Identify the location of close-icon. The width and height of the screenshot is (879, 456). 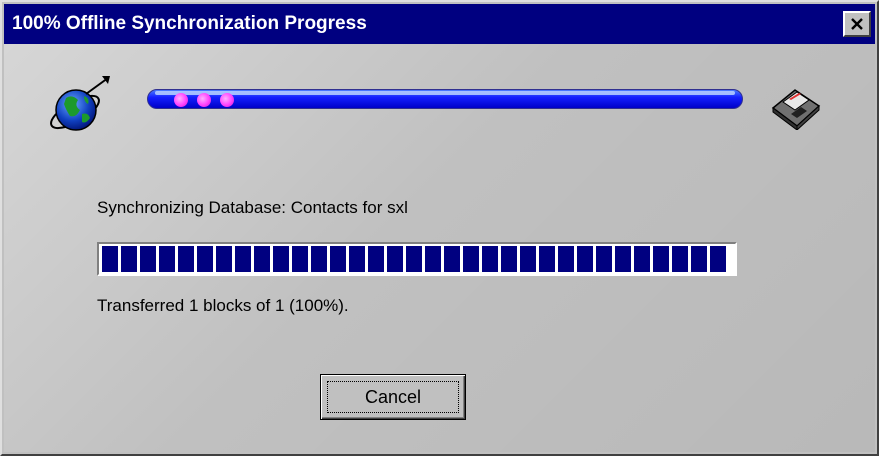
(857, 24).